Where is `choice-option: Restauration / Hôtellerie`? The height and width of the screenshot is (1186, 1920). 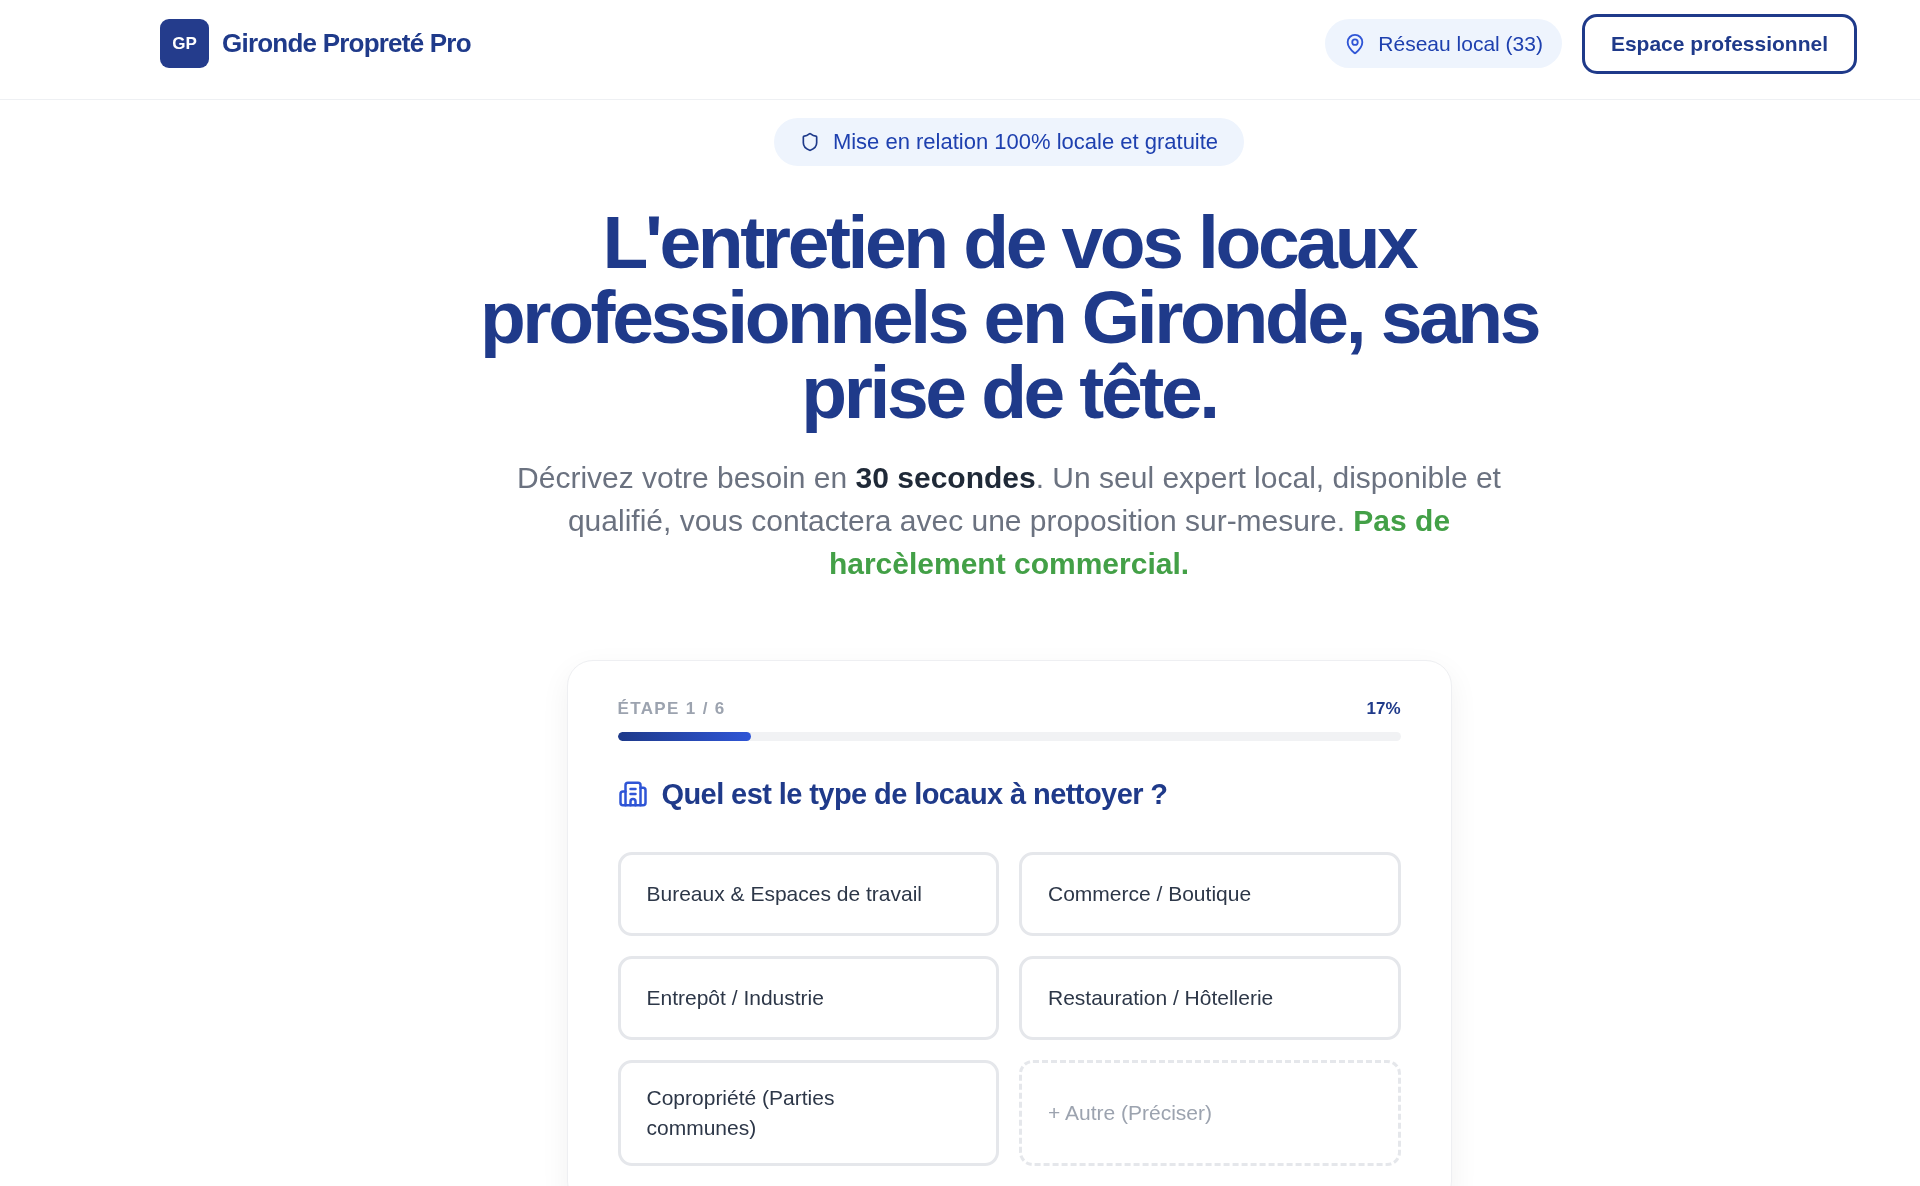 choice-option: Restauration / Hôtellerie is located at coordinates (1210, 998).